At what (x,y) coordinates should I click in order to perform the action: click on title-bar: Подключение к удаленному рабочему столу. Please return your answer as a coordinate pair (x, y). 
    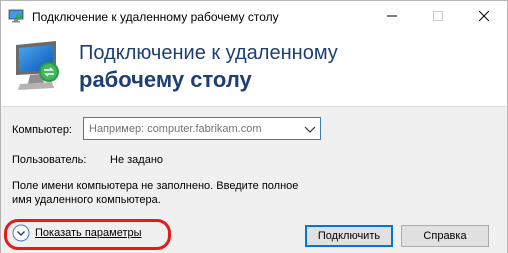
    Looking at the image, I should click on (254, 16).